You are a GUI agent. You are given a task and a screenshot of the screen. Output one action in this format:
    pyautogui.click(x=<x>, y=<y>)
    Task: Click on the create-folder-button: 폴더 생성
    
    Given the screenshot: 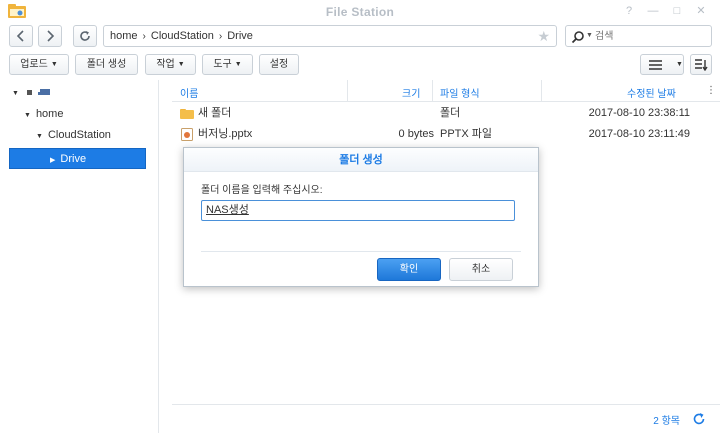 What is the action you would take?
    pyautogui.click(x=106, y=64)
    